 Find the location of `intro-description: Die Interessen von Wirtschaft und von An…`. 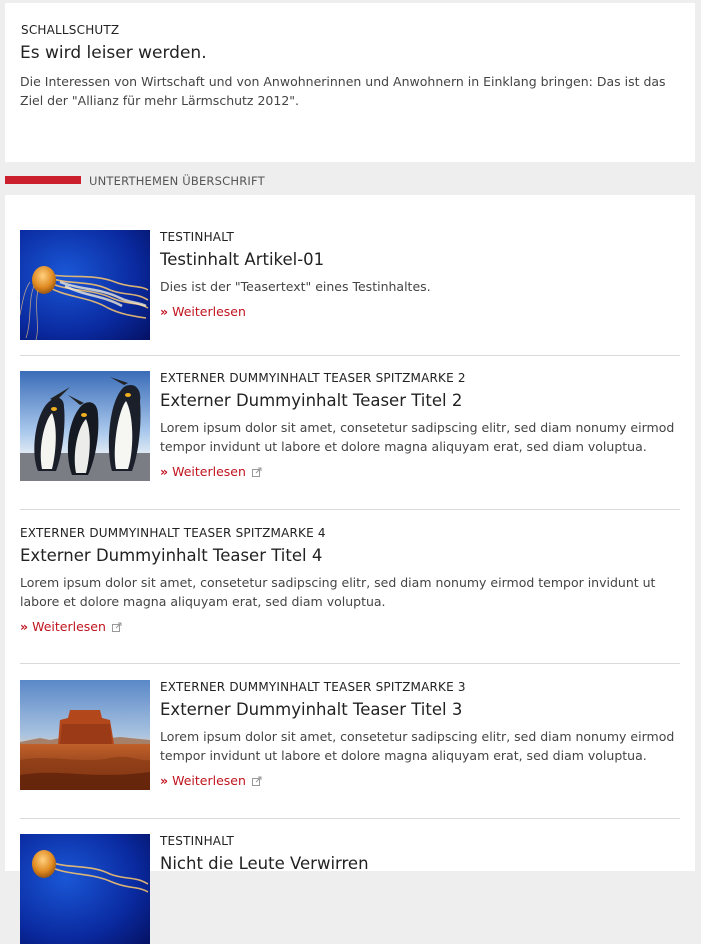

intro-description: Die Interessen von Wirtschaft und von An… is located at coordinates (343, 91).